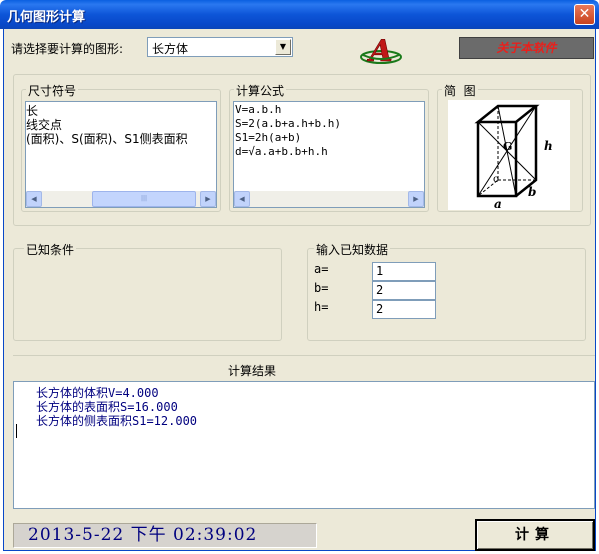  What do you see at coordinates (526, 48) in the screenshot?
I see `about-button: 关于本软件` at bounding box center [526, 48].